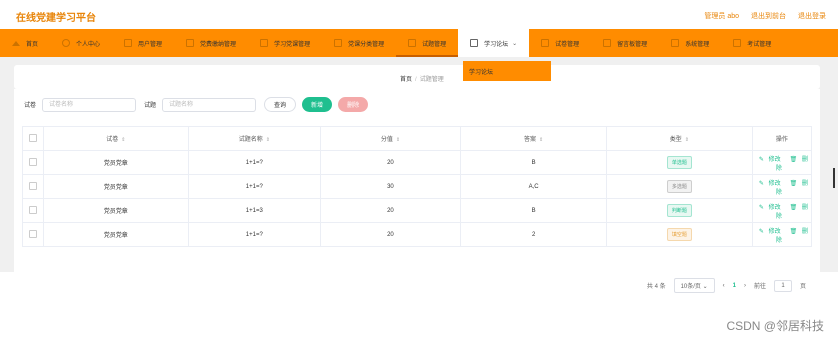 The height and width of the screenshot is (344, 838). What do you see at coordinates (507, 71) in the screenshot?
I see `forum-dropdown-item: 学习论坛` at bounding box center [507, 71].